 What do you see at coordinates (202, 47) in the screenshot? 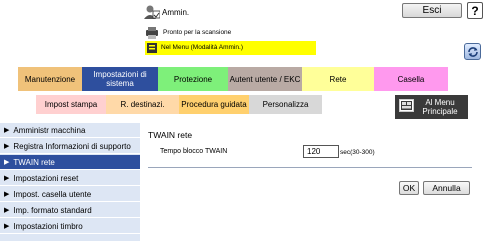
I see `menu-status-text: Nel Menu (Modalità Ammin.)` at bounding box center [202, 47].